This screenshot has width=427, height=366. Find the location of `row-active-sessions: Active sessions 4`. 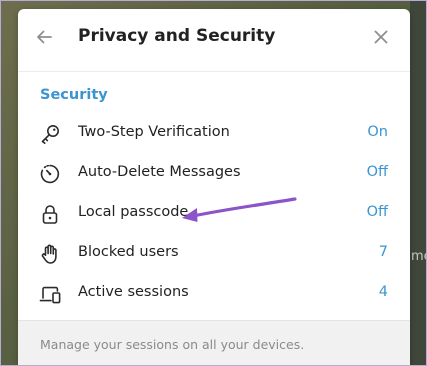

row-active-sessions: Active sessions 4 is located at coordinates (214, 293).